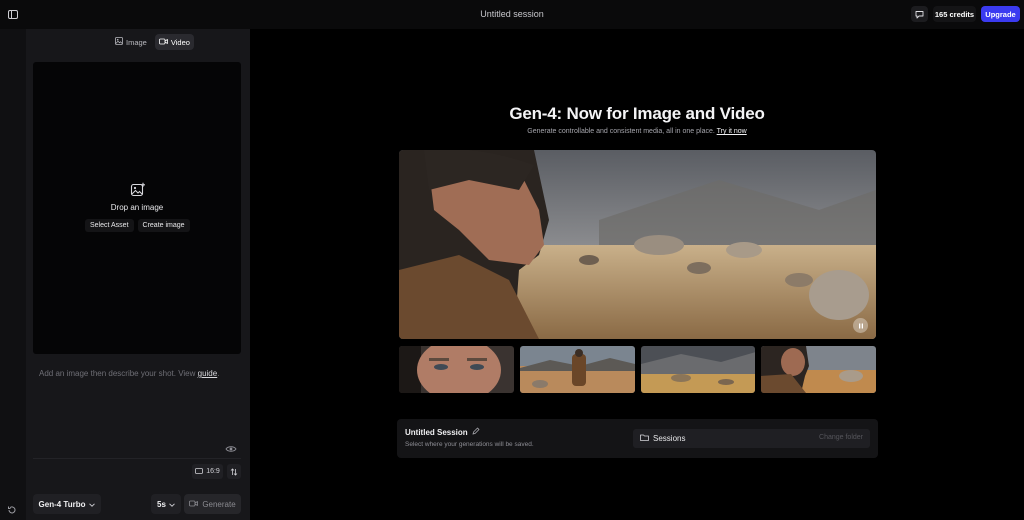 Image resolution: width=1024 pixels, height=520 pixels. I want to click on guide-link: guide, so click(208, 373).